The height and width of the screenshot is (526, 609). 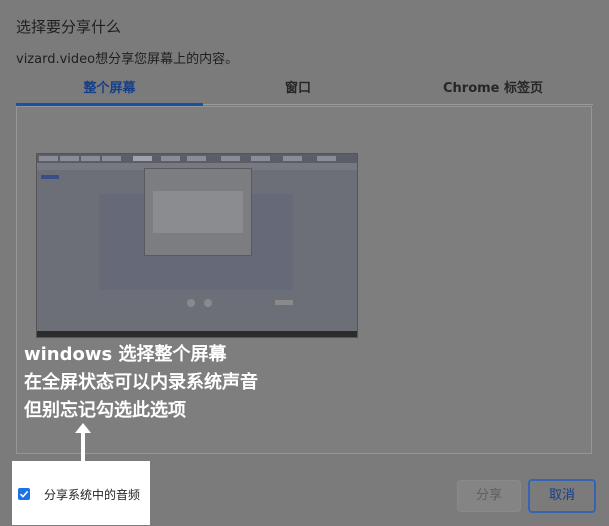 I want to click on thumbnail-share-popup, so click(x=198, y=212).